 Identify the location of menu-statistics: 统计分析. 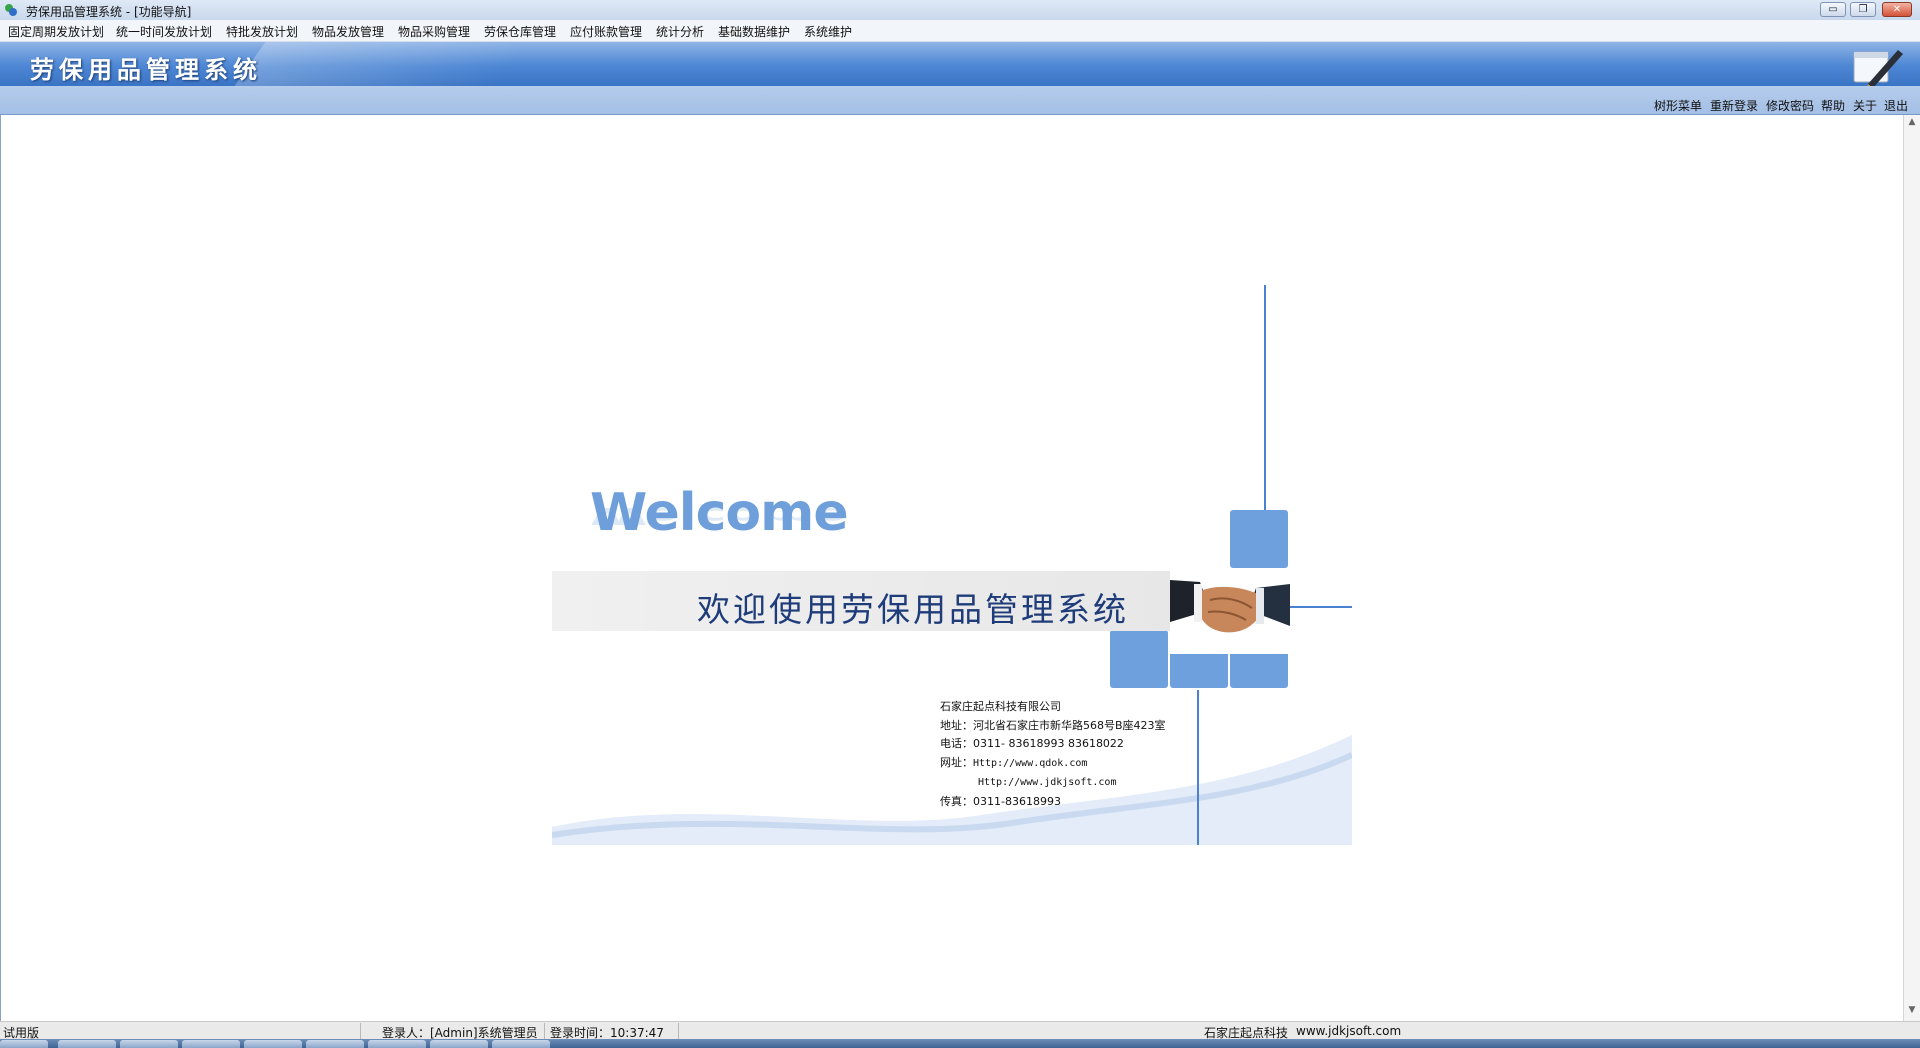
(680, 31).